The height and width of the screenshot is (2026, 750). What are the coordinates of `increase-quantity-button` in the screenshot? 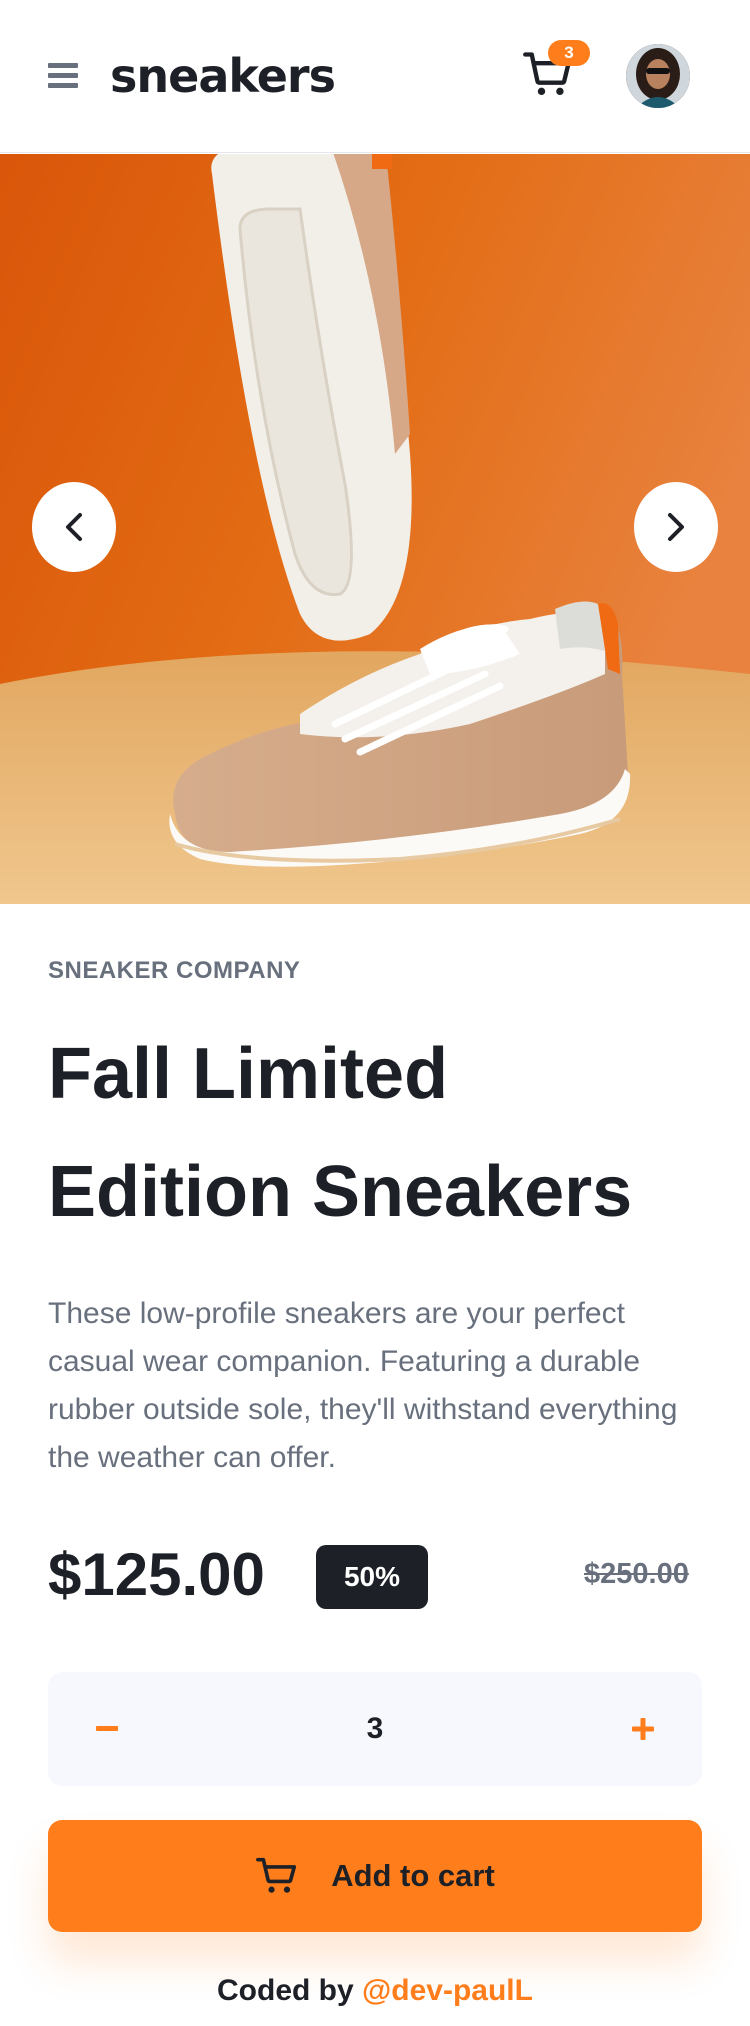 It's located at (643, 1729).